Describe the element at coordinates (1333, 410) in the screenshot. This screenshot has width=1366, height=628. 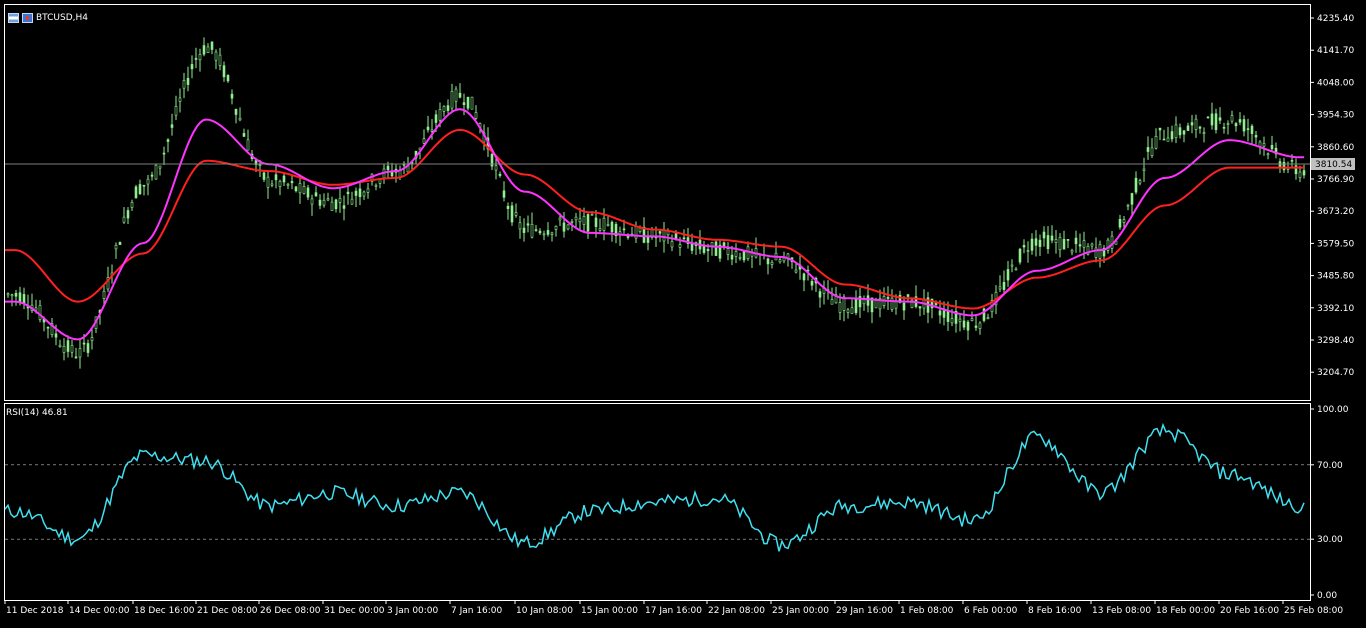
I see `rsi-axis-label: 100.00` at that location.